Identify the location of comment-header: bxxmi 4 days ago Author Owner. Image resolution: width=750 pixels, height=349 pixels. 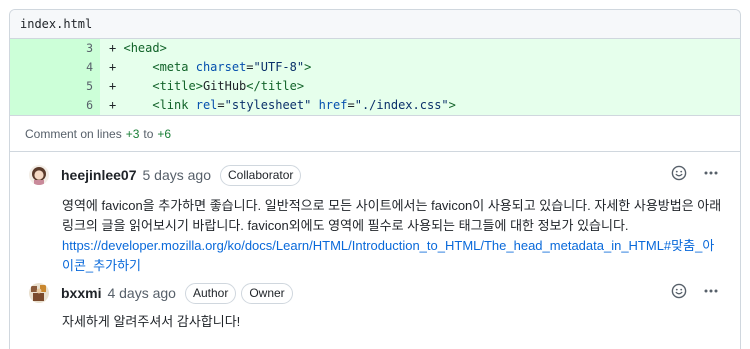
(375, 293).